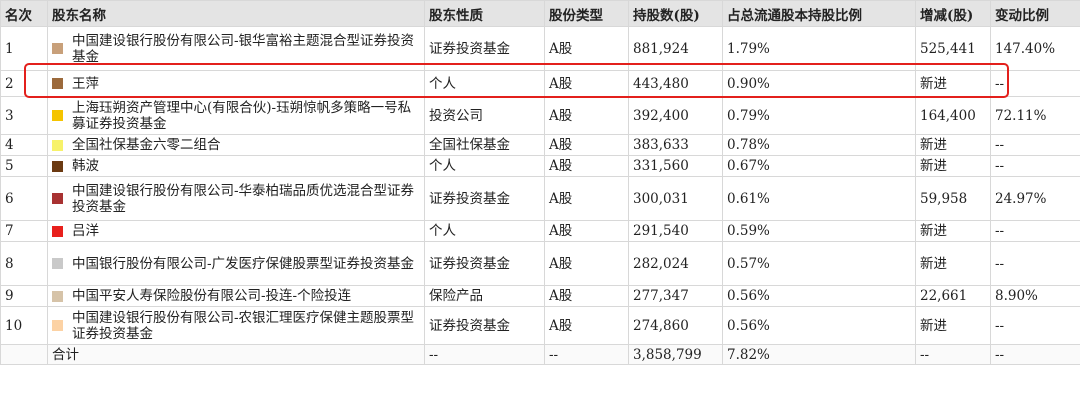 The height and width of the screenshot is (403, 1080). What do you see at coordinates (540, 145) in the screenshot?
I see `table-row: 4 全国社保基金六零二组合 全国社保基金 A股 383,633 0.78% 新进 --` at bounding box center [540, 145].